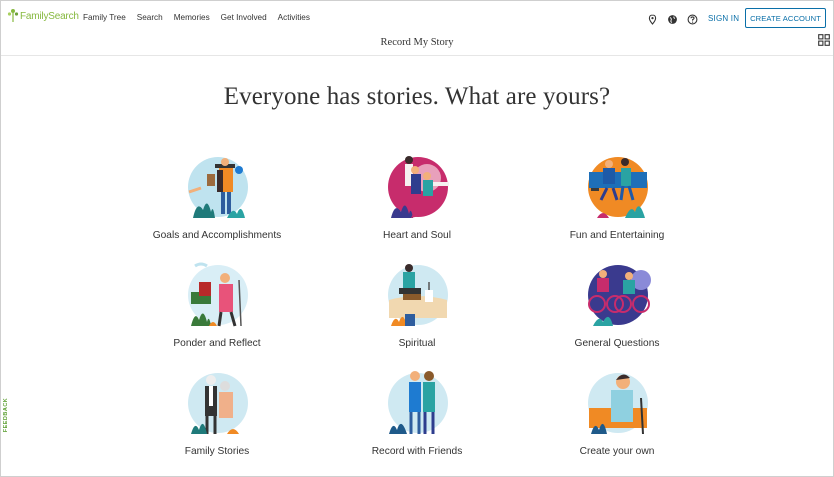  What do you see at coordinates (217, 343) in the screenshot?
I see `topic-label: Ponder and Reflect` at bounding box center [217, 343].